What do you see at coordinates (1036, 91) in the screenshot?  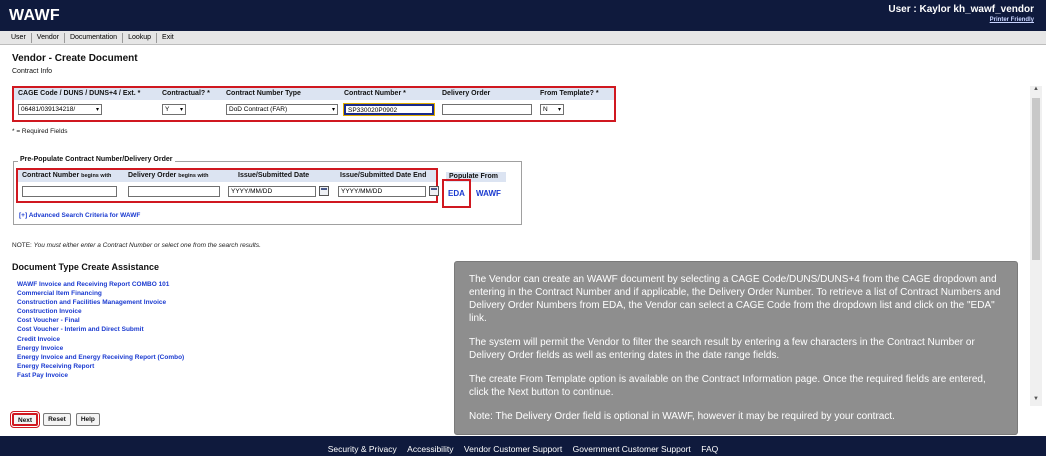 I see `scroll-up-arrow-icon: ▲` at bounding box center [1036, 91].